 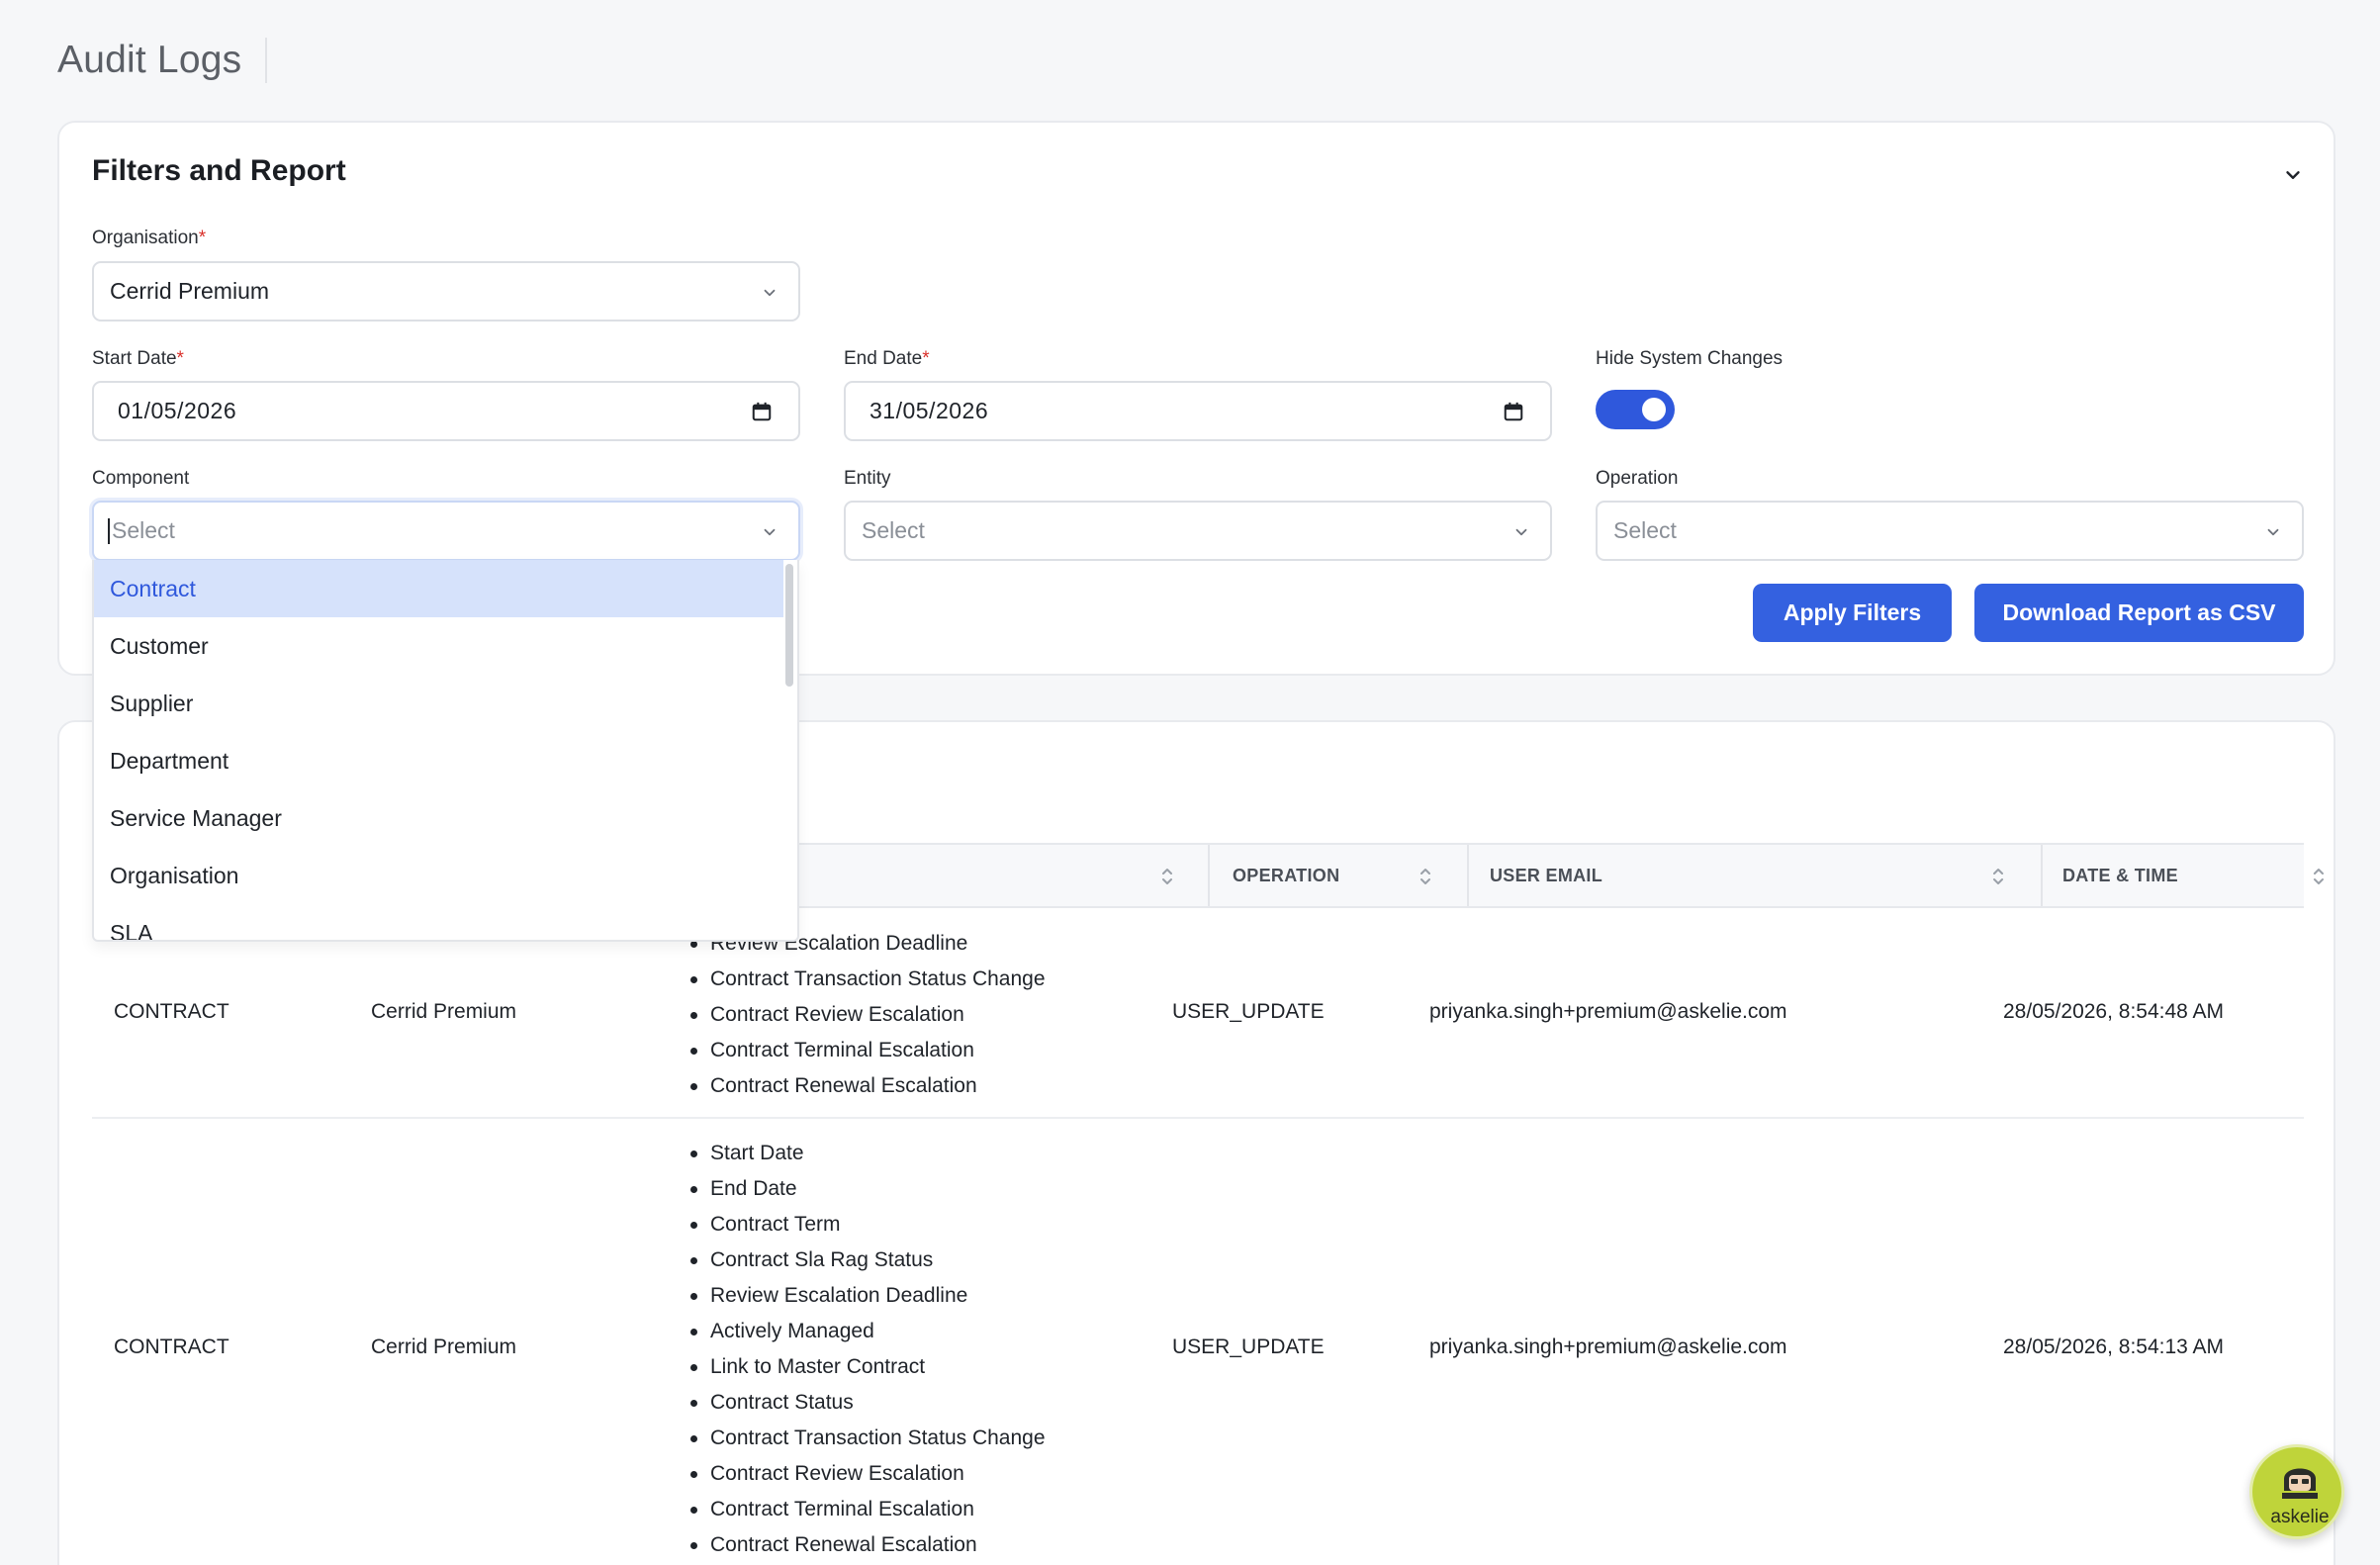 I want to click on assistant-avatar-icon, so click(x=2300, y=1483).